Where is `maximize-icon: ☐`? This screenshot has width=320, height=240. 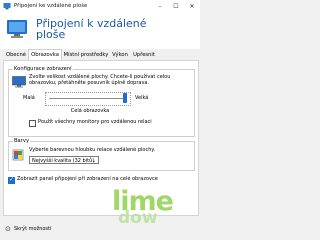
maximize-icon: ☐ is located at coordinates (176, 6).